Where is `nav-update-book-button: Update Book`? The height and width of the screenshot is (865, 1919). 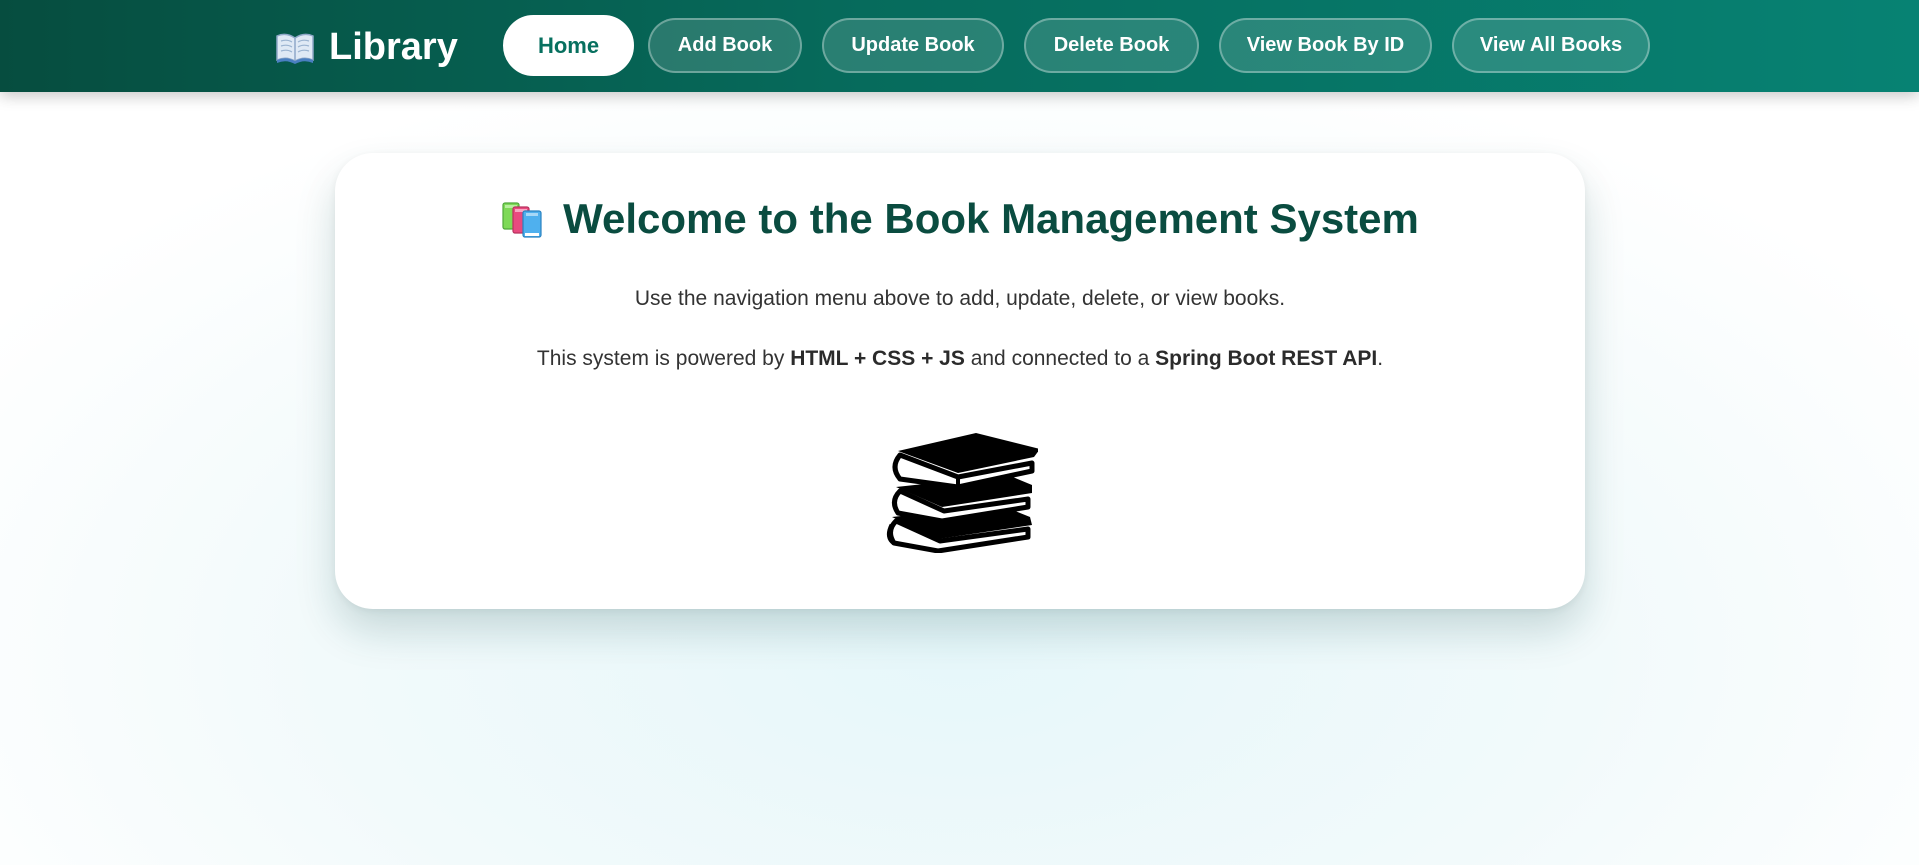
nav-update-book-button: Update Book is located at coordinates (913, 45).